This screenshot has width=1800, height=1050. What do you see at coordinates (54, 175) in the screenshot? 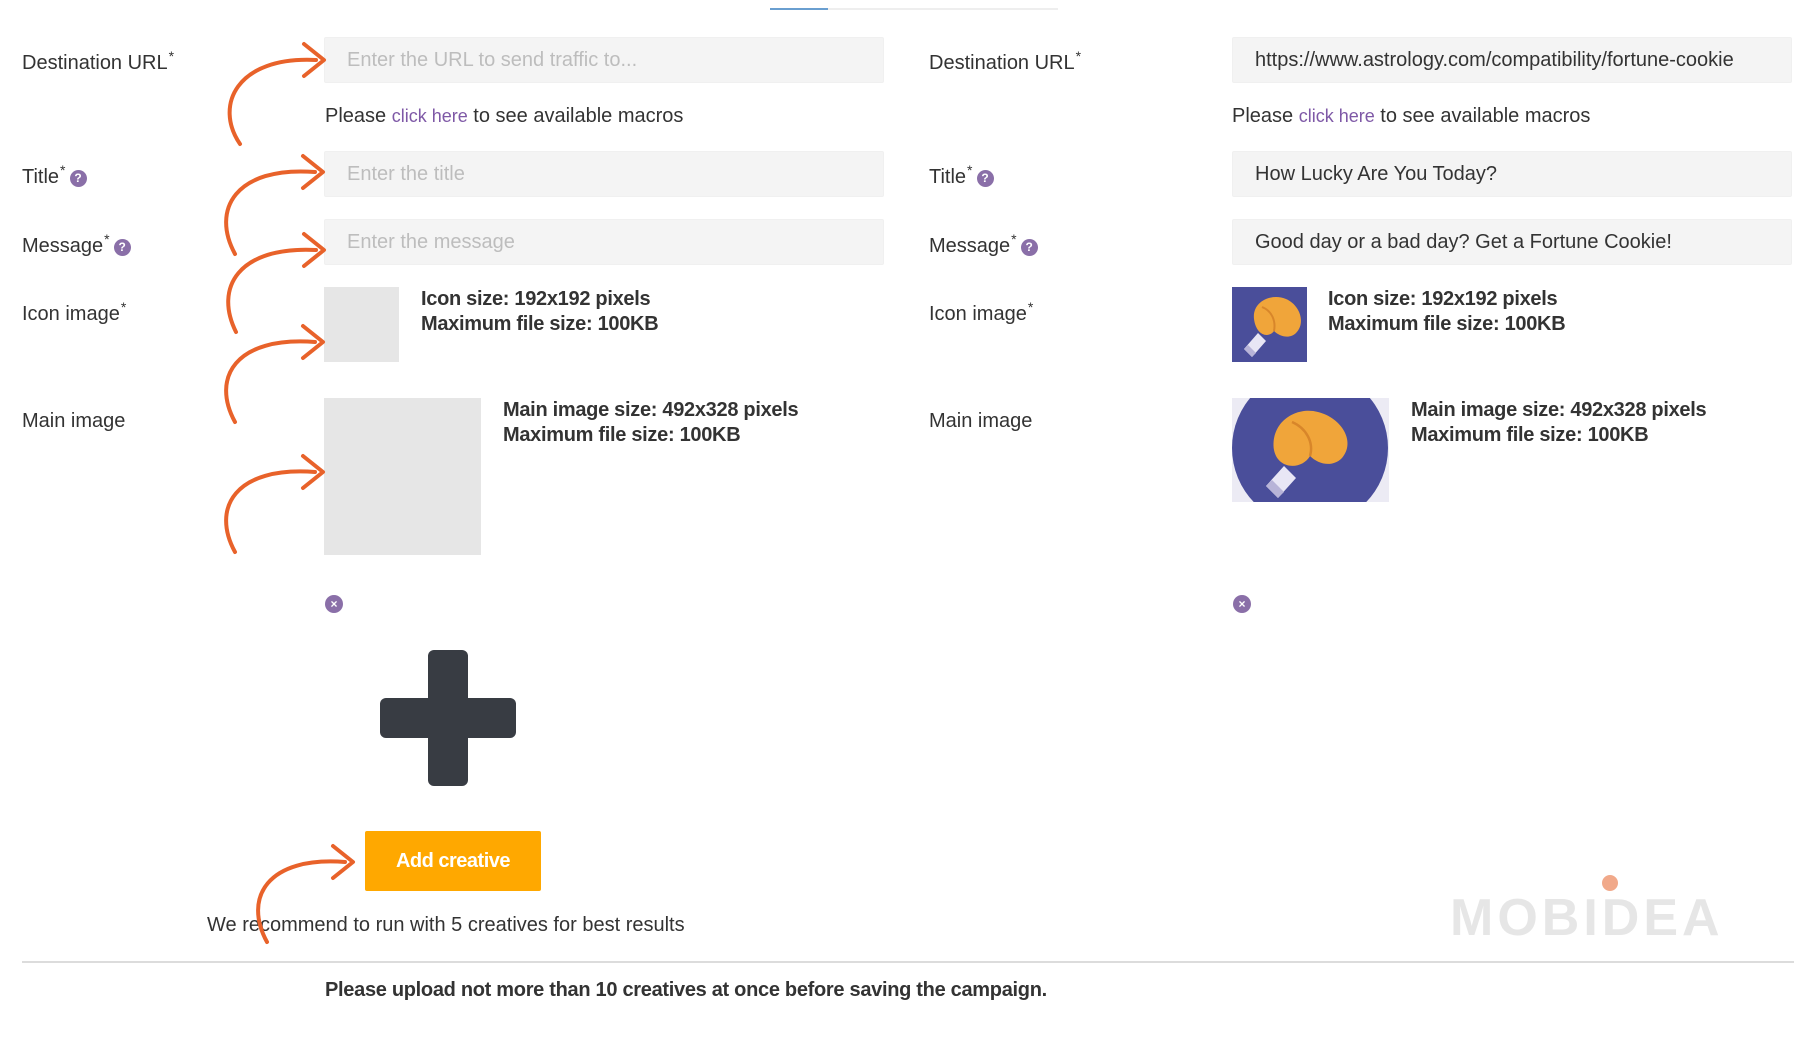
I see `left-title-label: Title*?` at bounding box center [54, 175].